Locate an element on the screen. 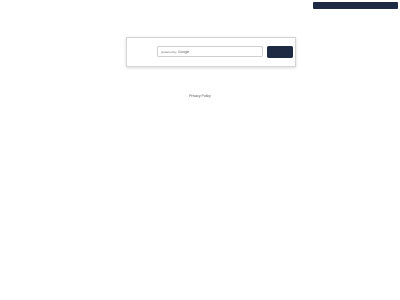 Image resolution: width=400 pixels, height=300 pixels. search-button is located at coordinates (280, 52).